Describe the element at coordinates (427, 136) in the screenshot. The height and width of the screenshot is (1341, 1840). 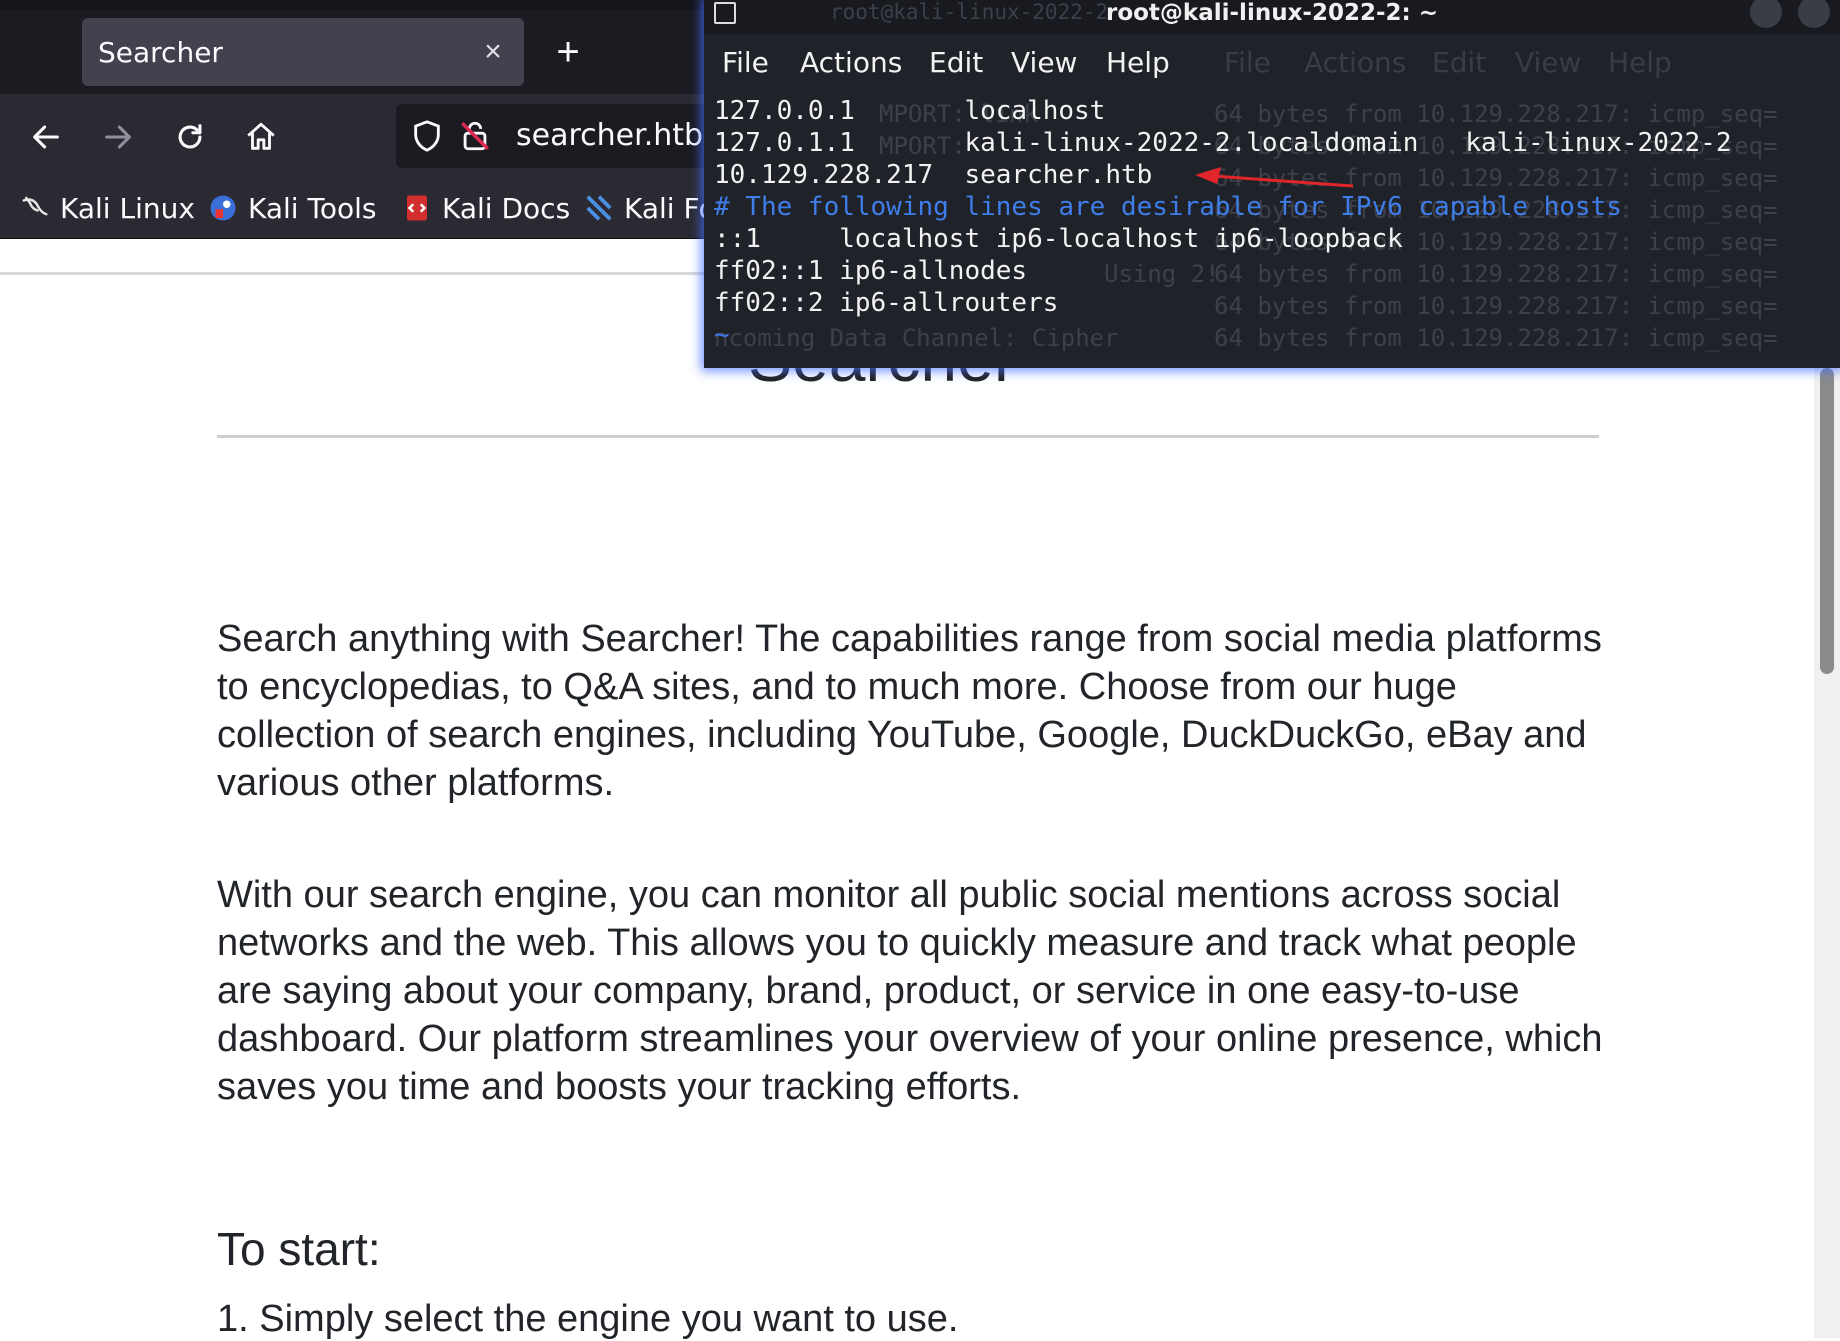
I see `tracking-shield-icon` at that location.